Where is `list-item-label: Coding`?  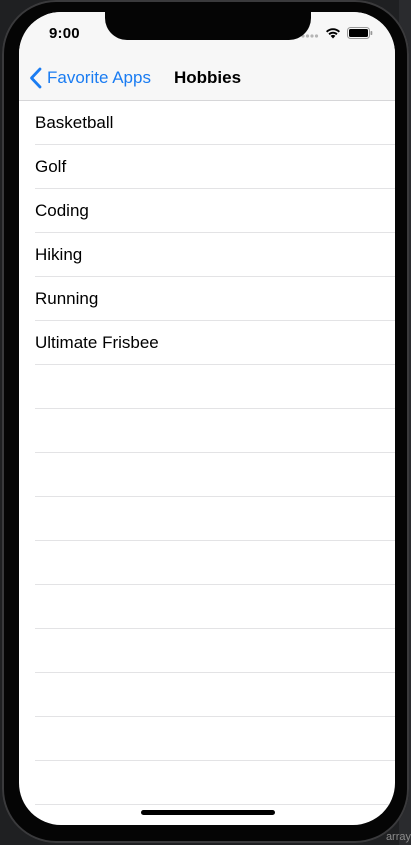 list-item-label: Coding is located at coordinates (62, 210).